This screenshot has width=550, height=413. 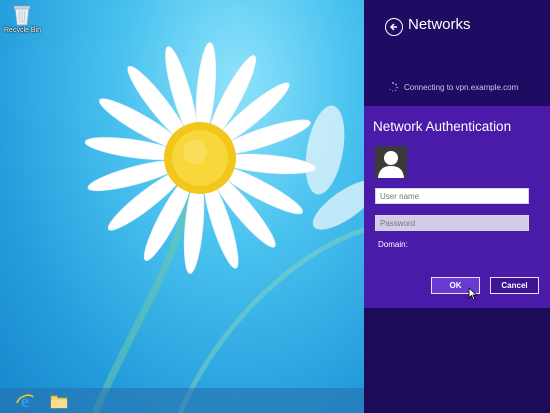 What do you see at coordinates (473, 294) in the screenshot?
I see `mouse-cursor-icon` at bounding box center [473, 294].